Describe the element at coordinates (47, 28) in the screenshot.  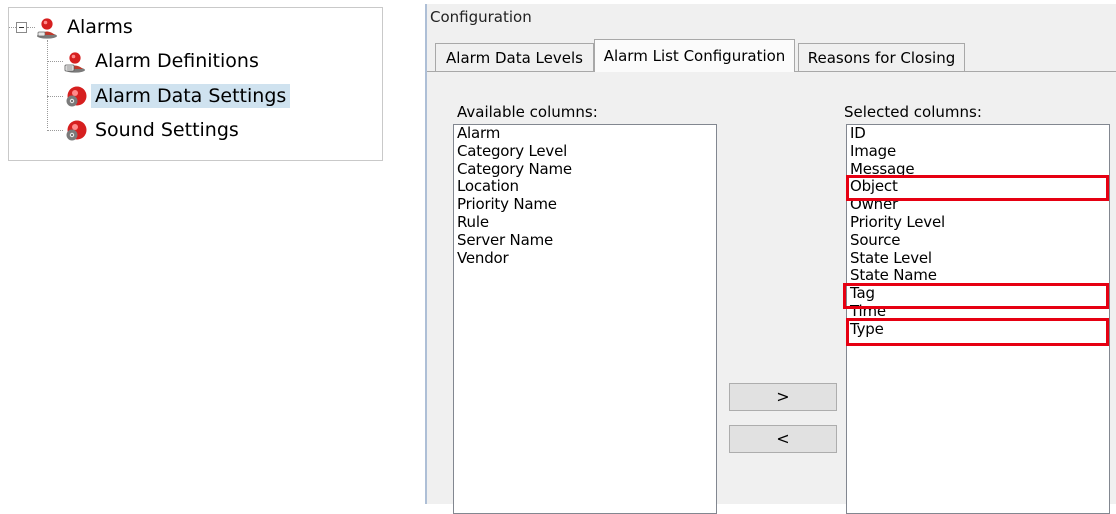
I see `alarm-user-icon` at that location.